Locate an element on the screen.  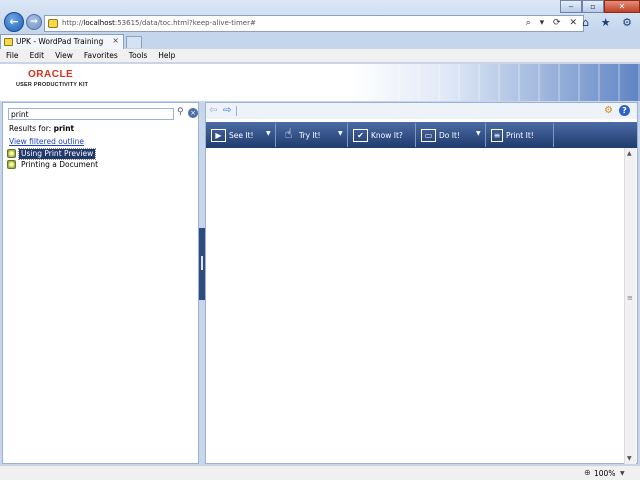
tab-upk-wordpad-training: UPK - WordPad Training × is located at coordinates (62, 41).